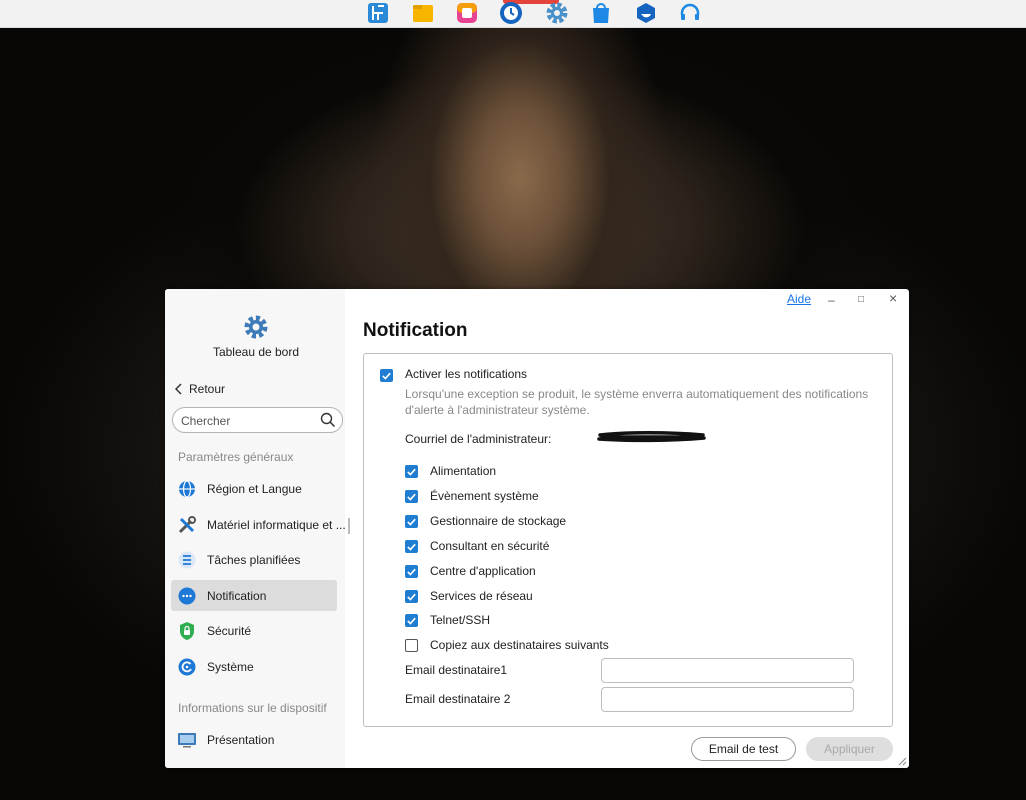  Describe the element at coordinates (386, 375) in the screenshot. I see `enable-notifications-checkbox` at that location.